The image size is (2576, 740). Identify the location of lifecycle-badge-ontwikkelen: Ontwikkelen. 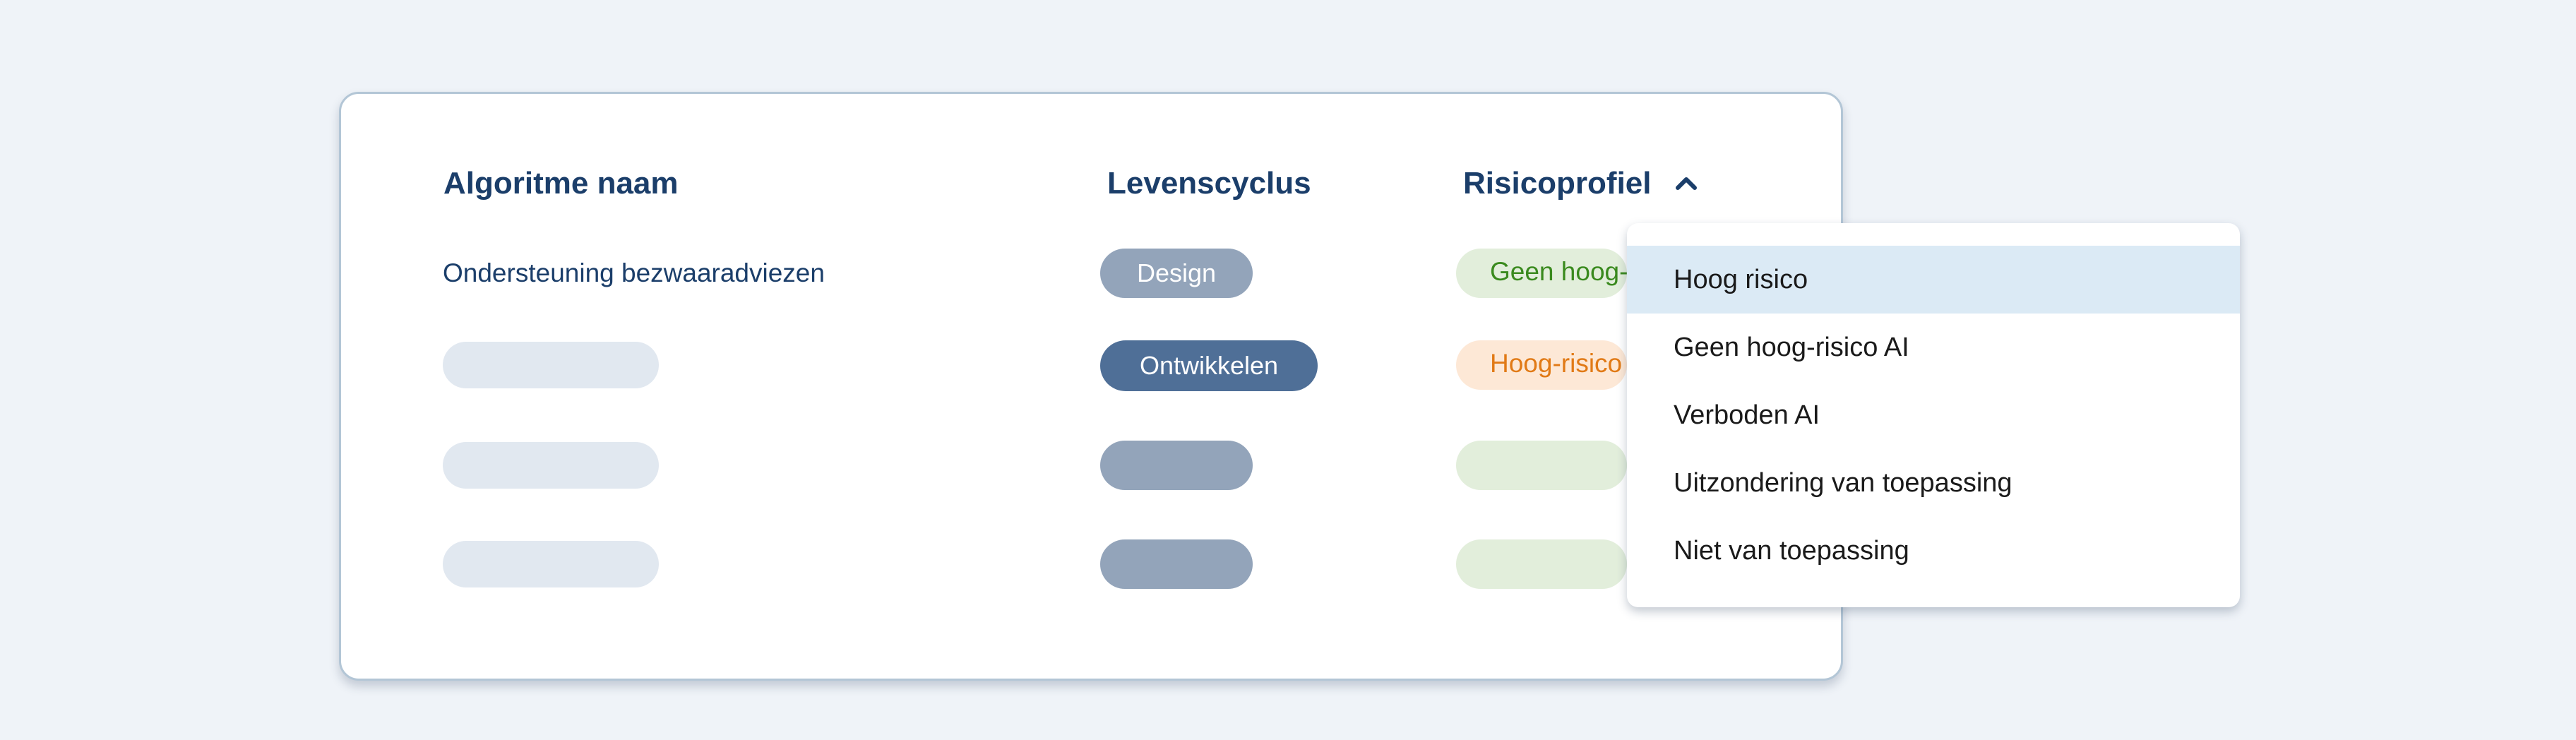
(1209, 365).